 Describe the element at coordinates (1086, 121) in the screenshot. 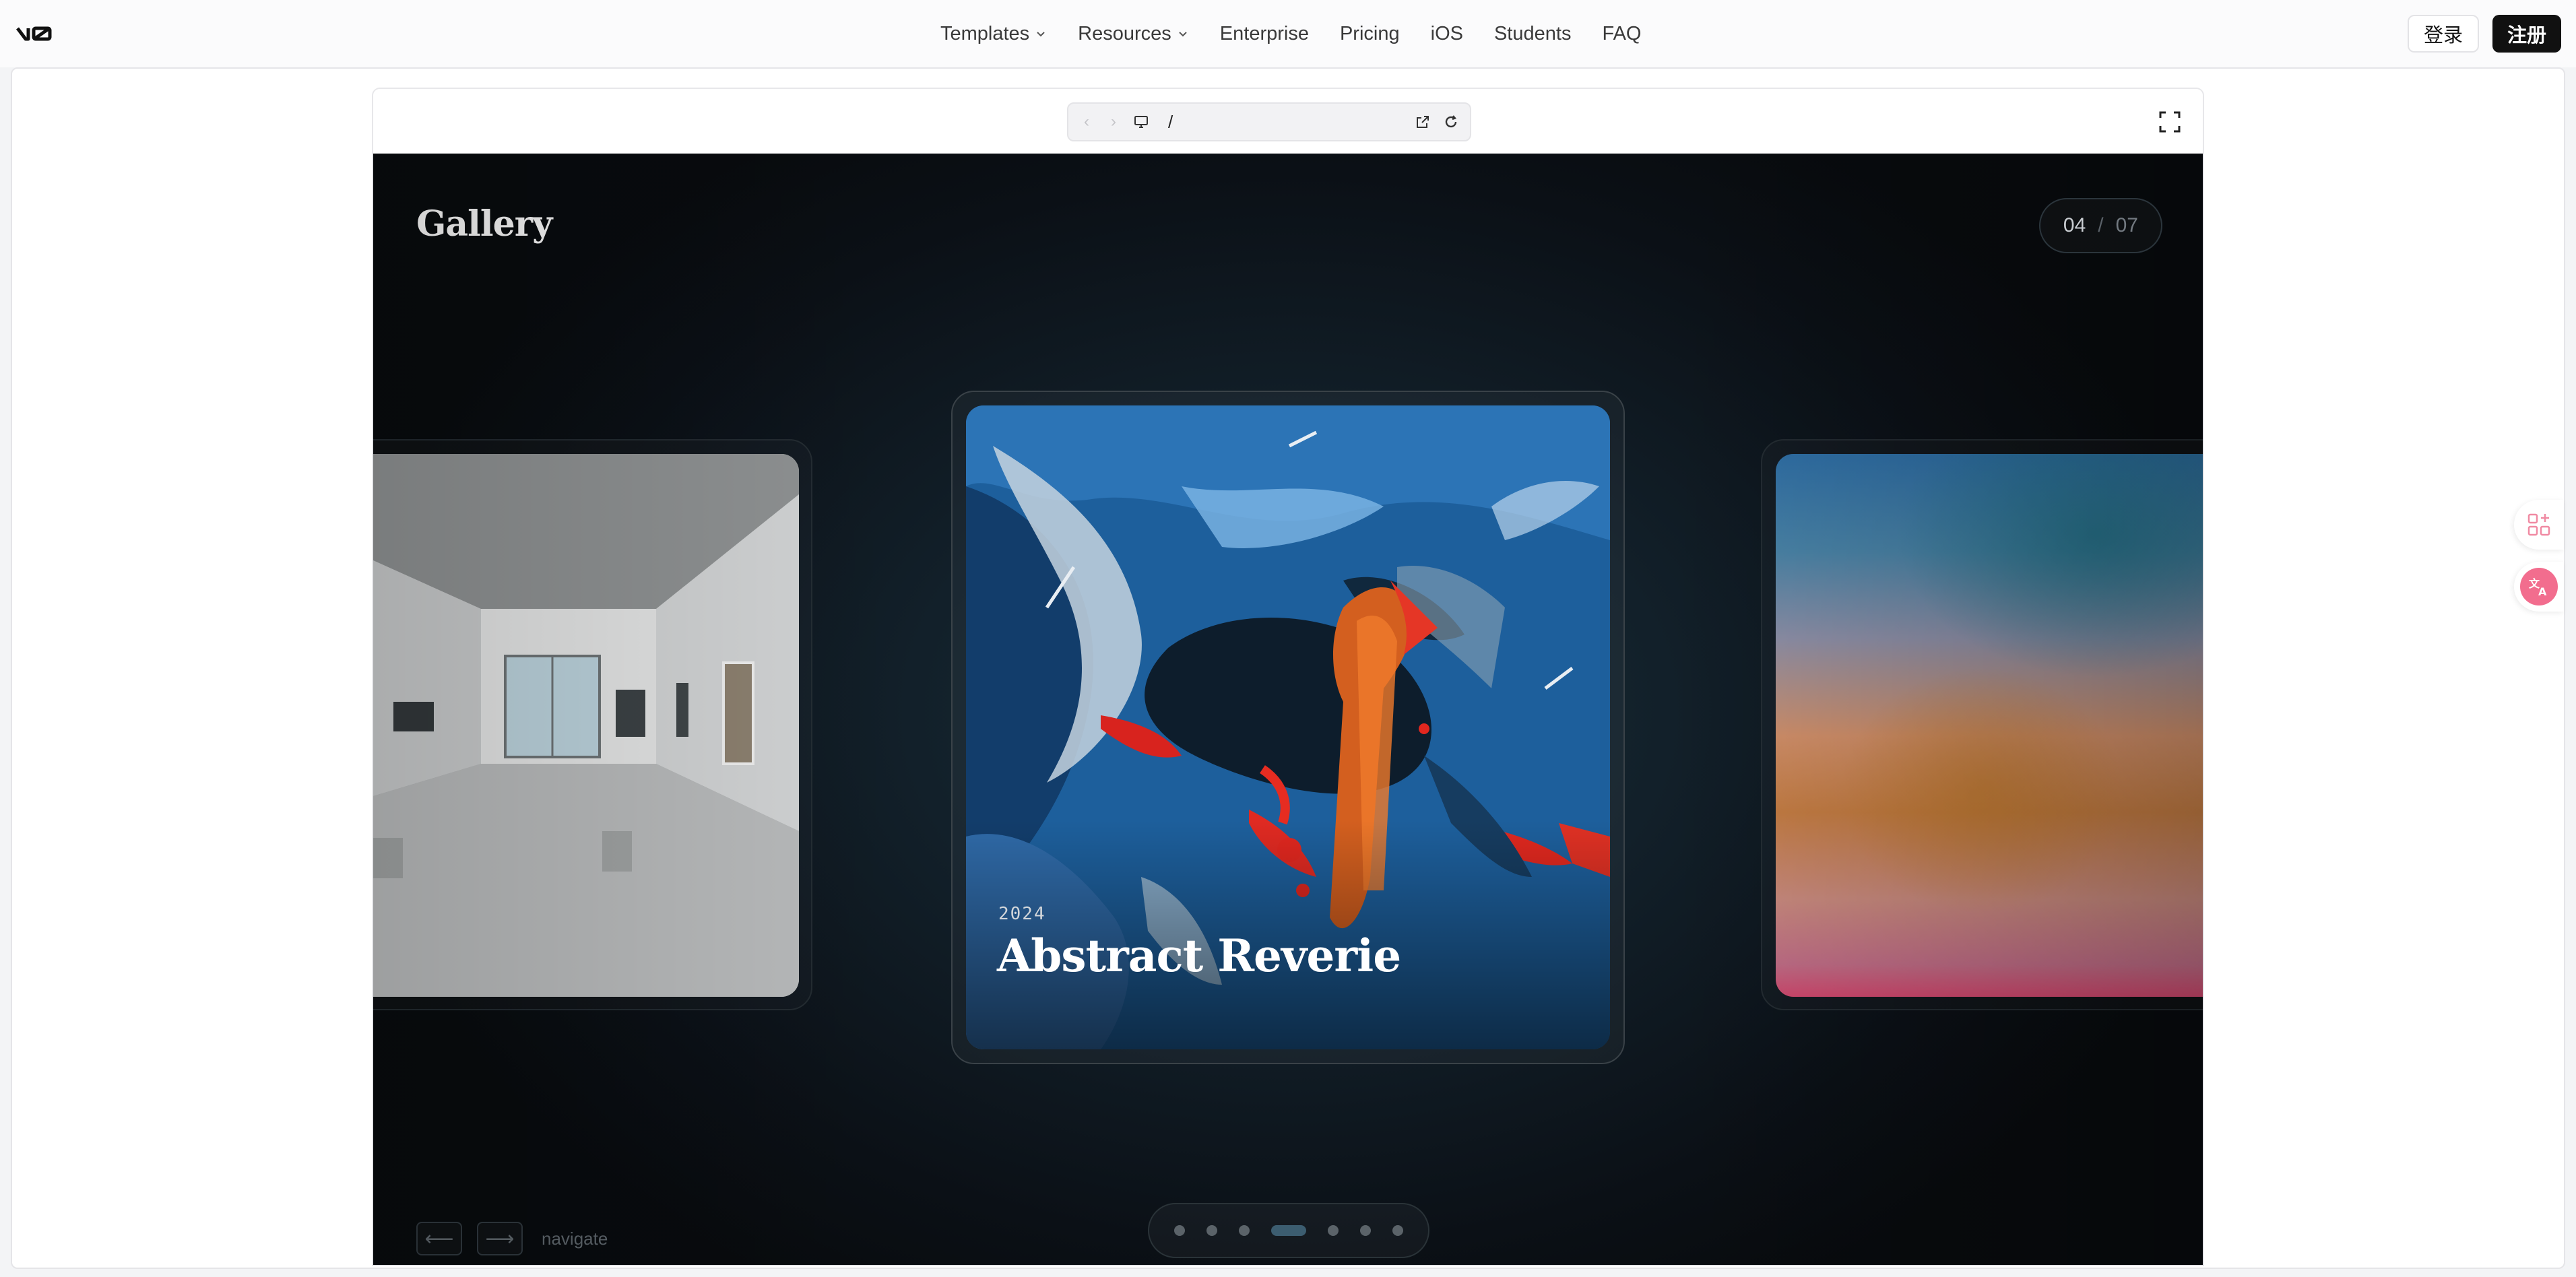

I see `back-icon: ‹` at that location.